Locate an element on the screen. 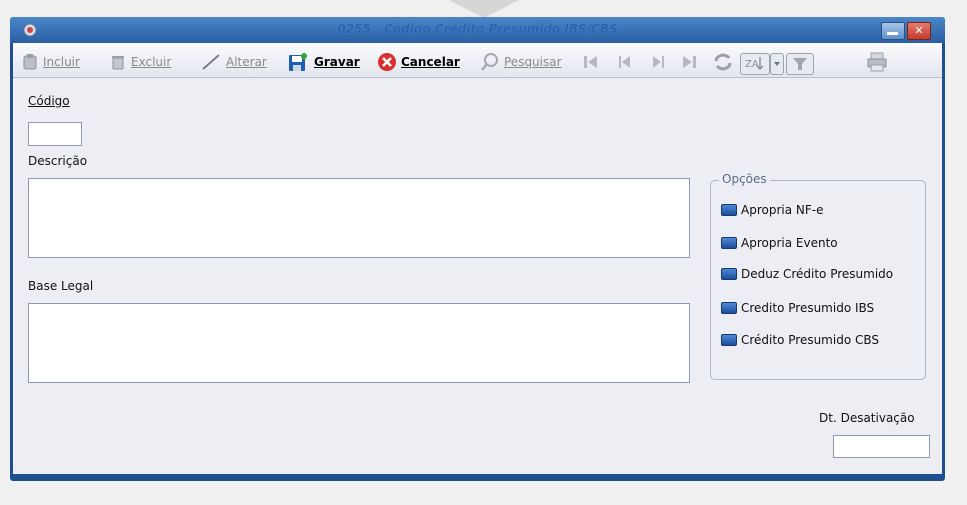 The height and width of the screenshot is (505, 967). option-apropria-nfe: Apropria NF-e is located at coordinates (772, 210).